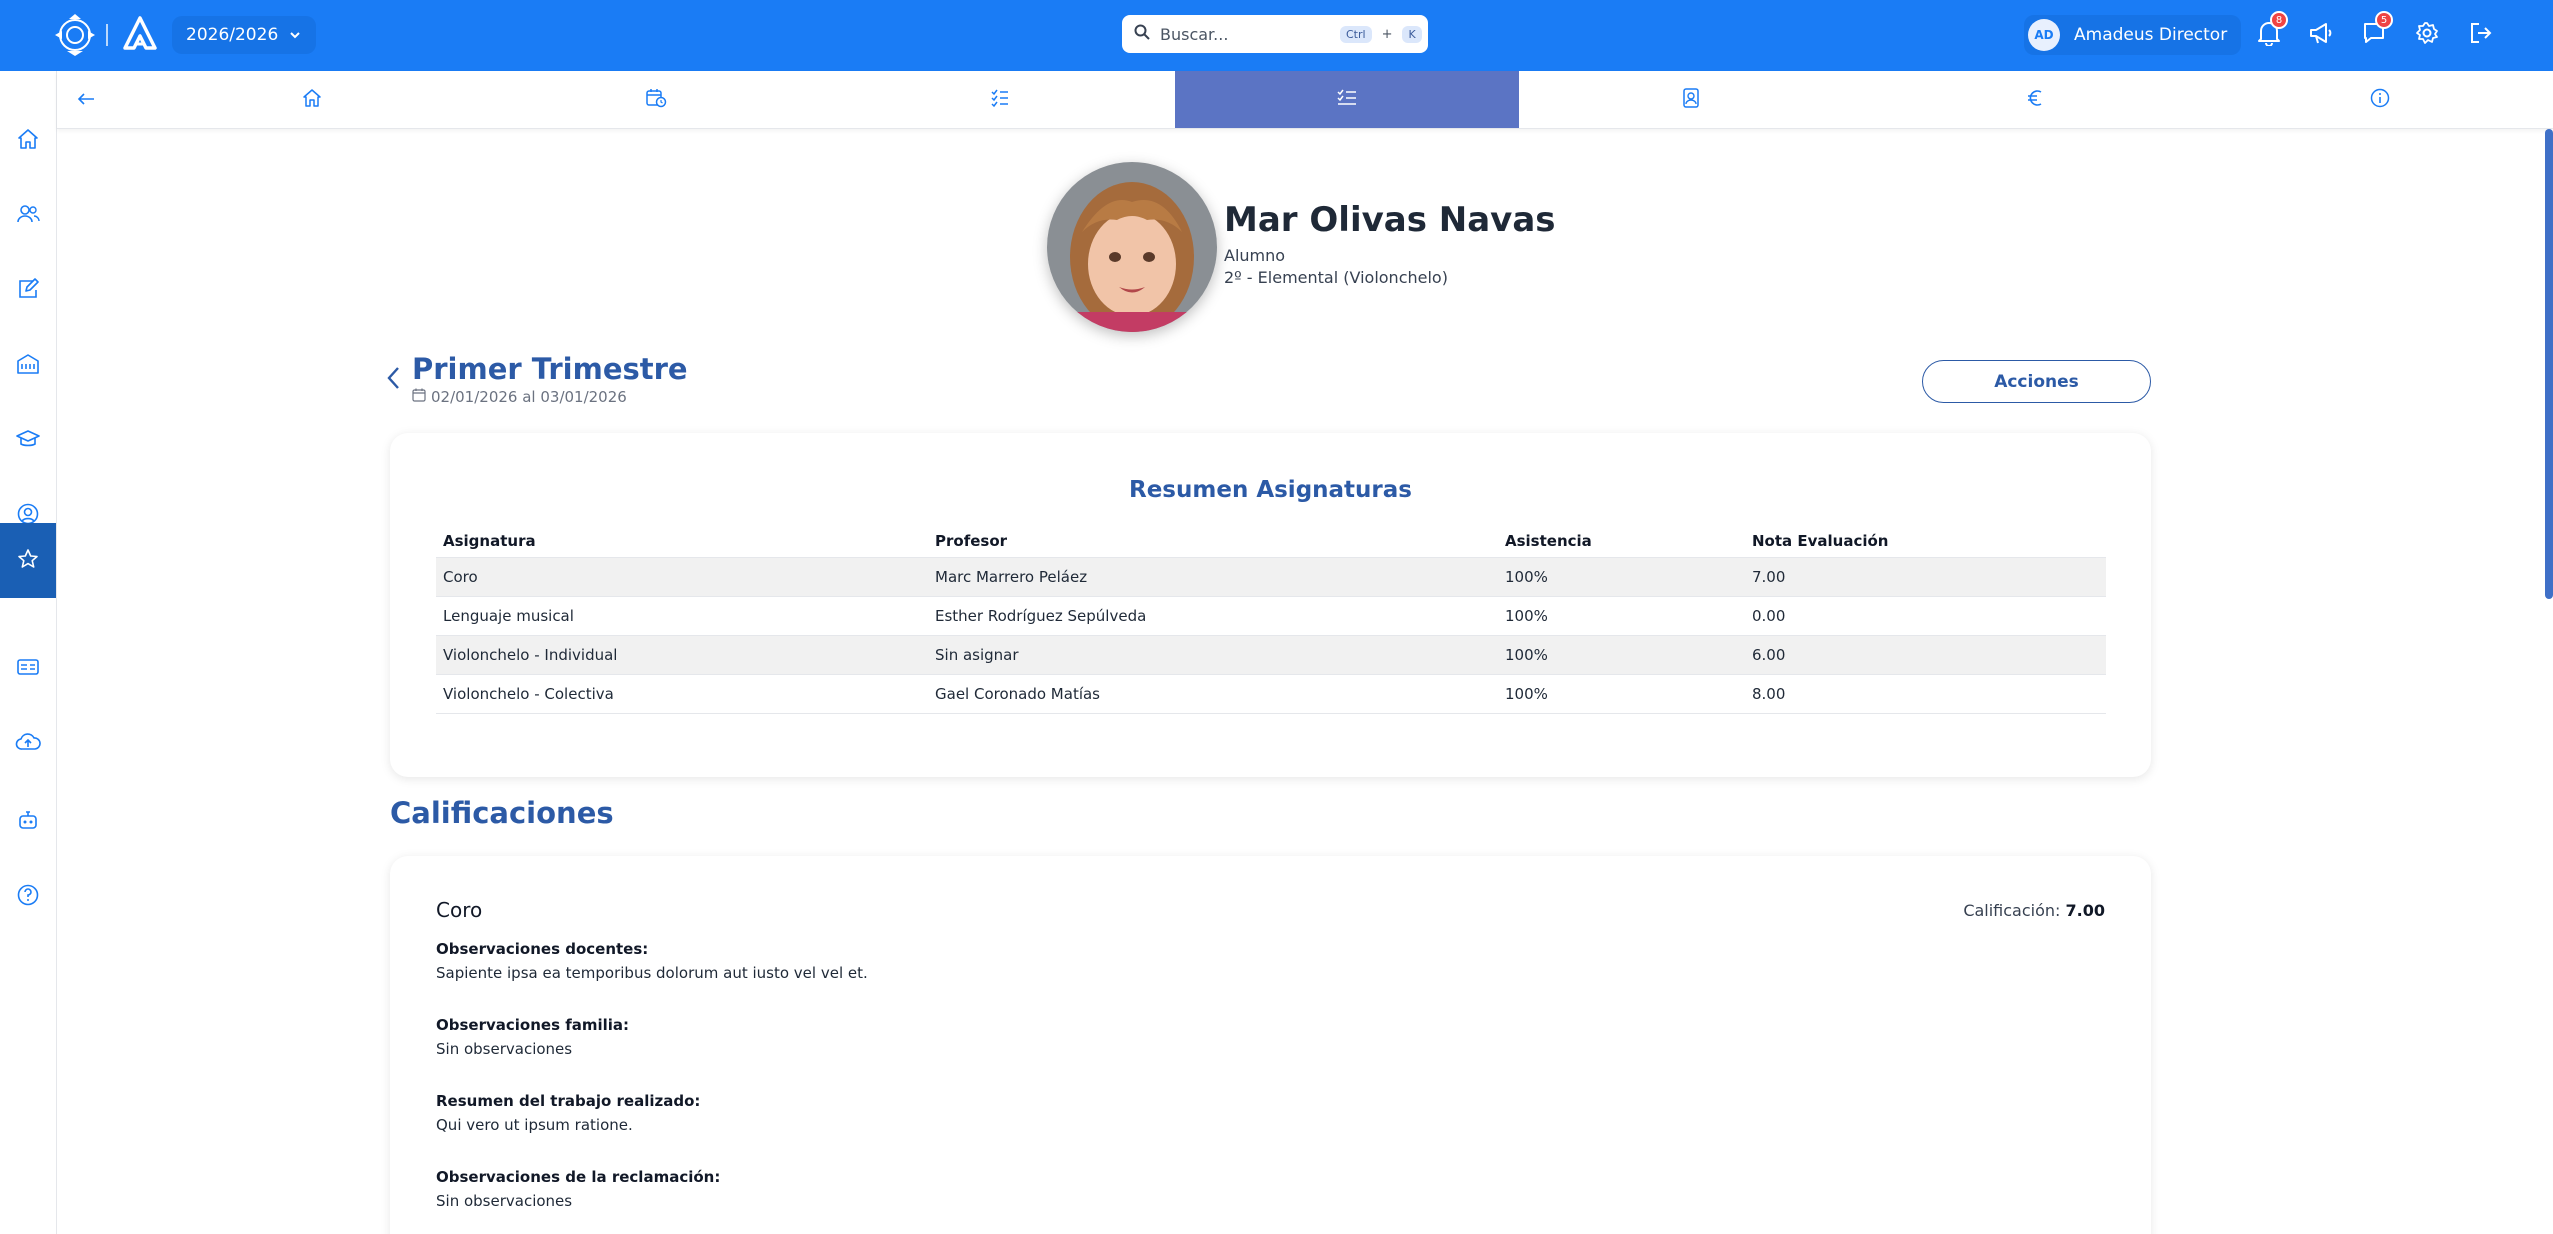  I want to click on building-icon, so click(28, 366).